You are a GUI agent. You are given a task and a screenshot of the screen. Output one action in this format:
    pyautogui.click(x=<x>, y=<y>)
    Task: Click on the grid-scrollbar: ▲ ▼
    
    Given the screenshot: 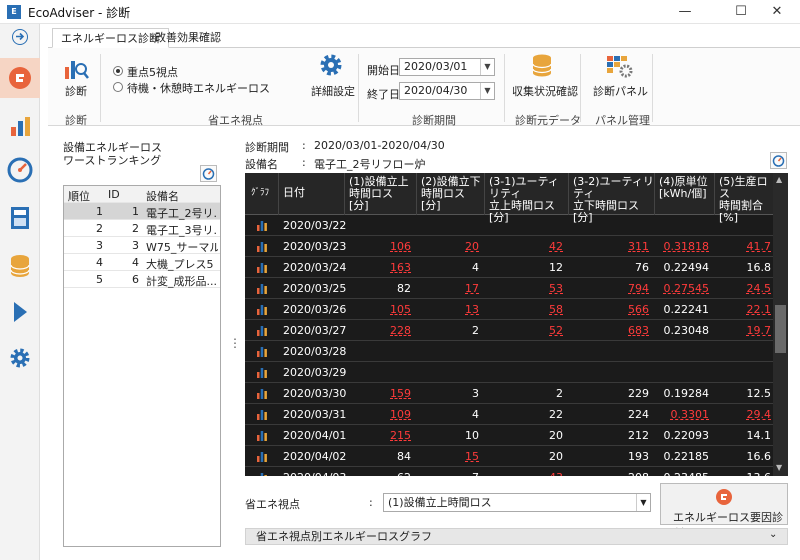 What is the action you would take?
    pyautogui.click(x=780, y=324)
    